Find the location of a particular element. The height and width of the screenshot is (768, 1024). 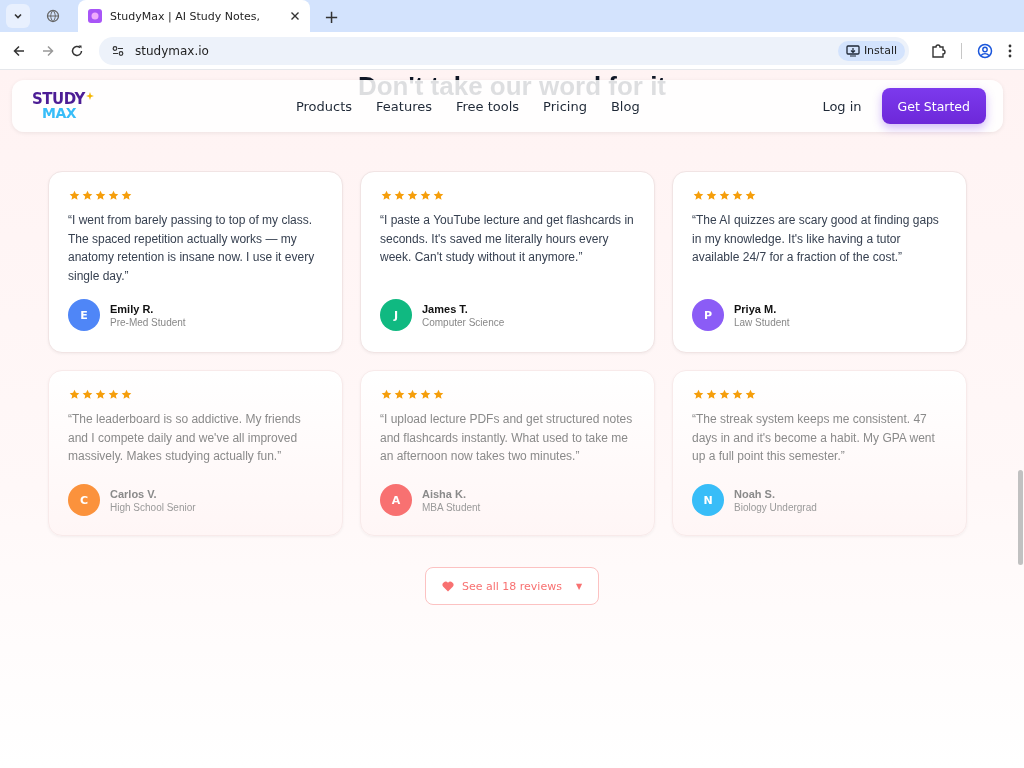

reviewer-role: MBA Student is located at coordinates (451, 507).